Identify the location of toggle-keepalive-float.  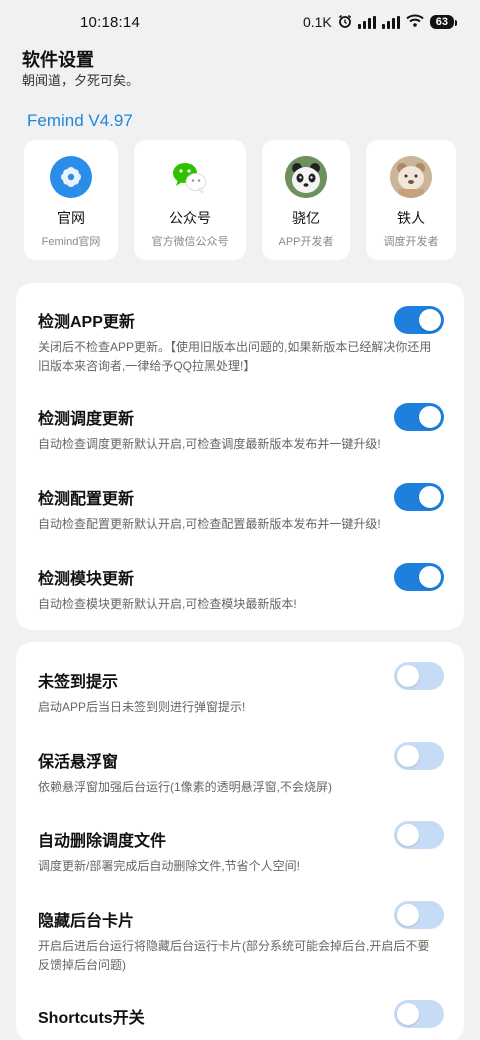
(419, 756).